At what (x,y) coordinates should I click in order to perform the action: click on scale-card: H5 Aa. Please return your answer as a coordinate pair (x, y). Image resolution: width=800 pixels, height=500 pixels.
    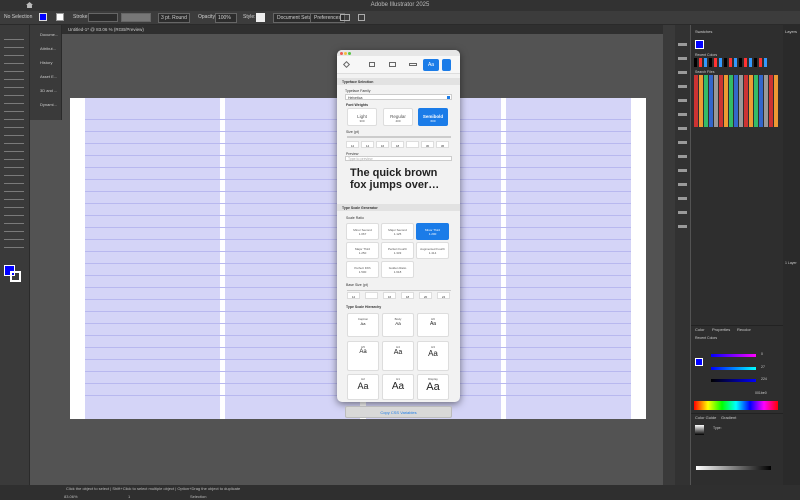
    Looking at the image, I should click on (363, 356).